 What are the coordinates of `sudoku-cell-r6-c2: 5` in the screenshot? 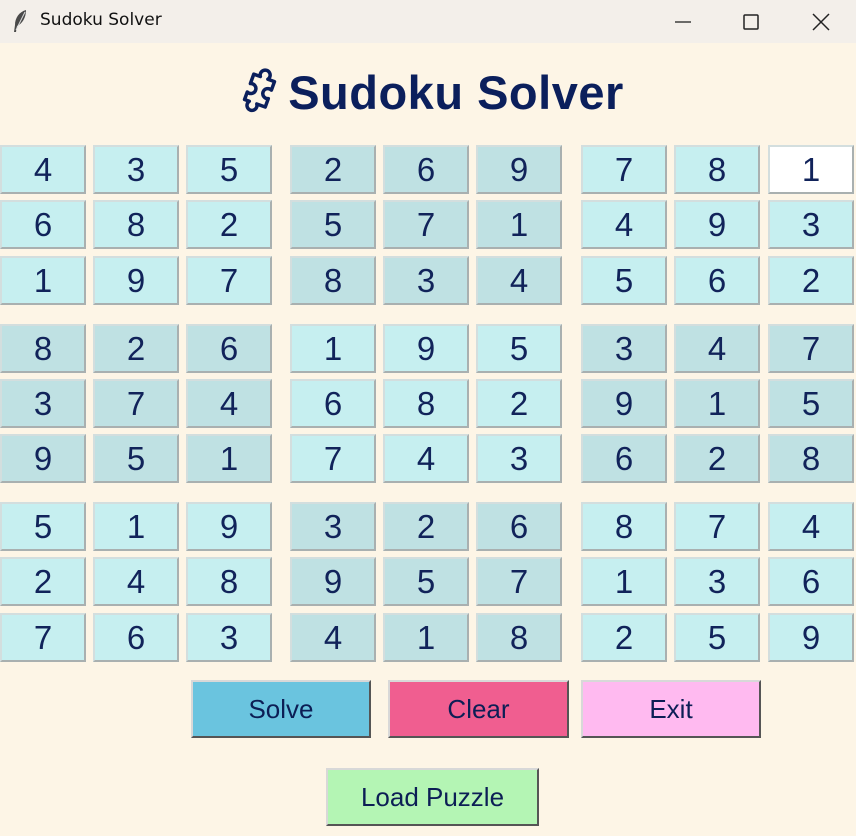 It's located at (136, 458).